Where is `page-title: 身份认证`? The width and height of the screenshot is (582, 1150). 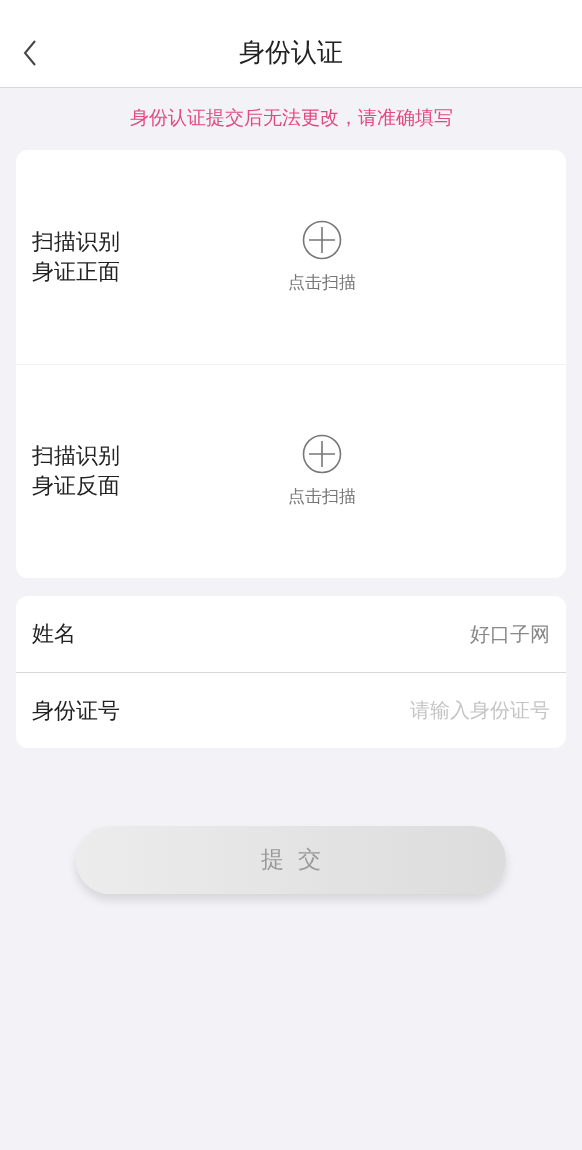 page-title: 身份认证 is located at coordinates (291, 52).